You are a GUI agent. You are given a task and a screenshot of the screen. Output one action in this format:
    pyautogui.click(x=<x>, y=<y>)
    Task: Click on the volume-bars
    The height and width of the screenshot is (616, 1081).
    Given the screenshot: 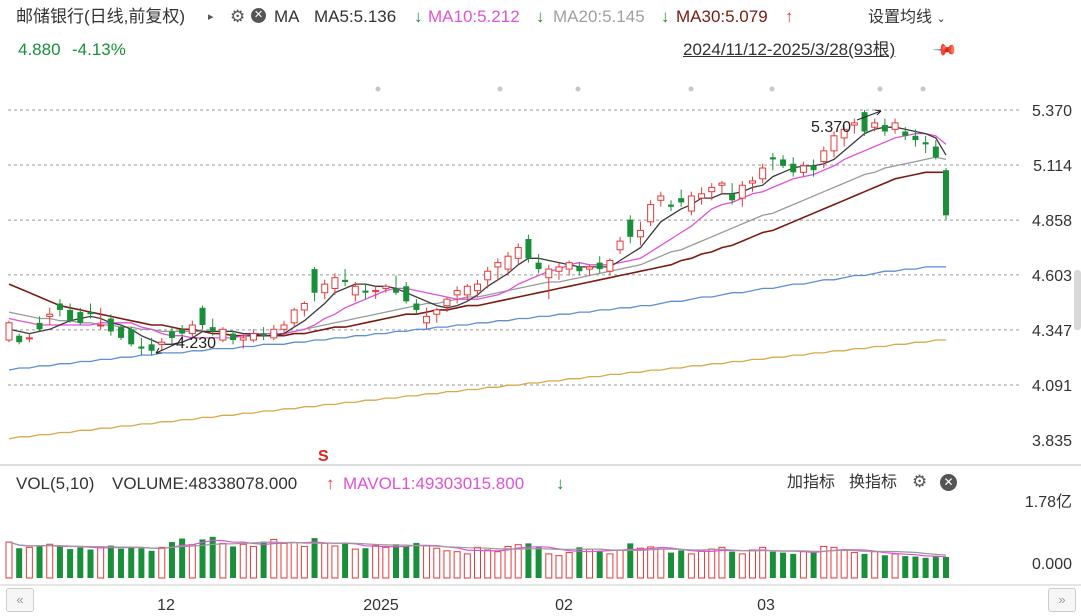 What is the action you would take?
    pyautogui.click(x=477, y=557)
    